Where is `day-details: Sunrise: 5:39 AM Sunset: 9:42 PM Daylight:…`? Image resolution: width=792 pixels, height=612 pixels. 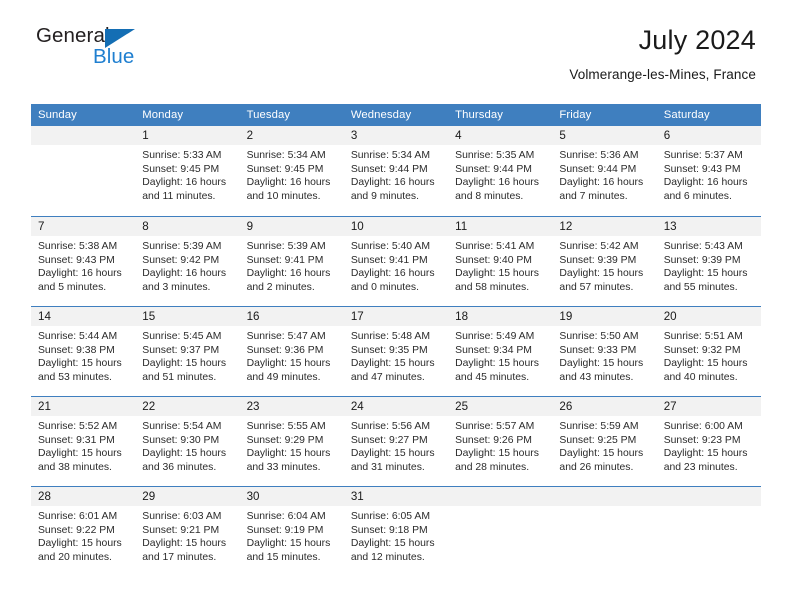 day-details: Sunrise: 5:39 AM Sunset: 9:42 PM Daylight:… is located at coordinates (187, 265).